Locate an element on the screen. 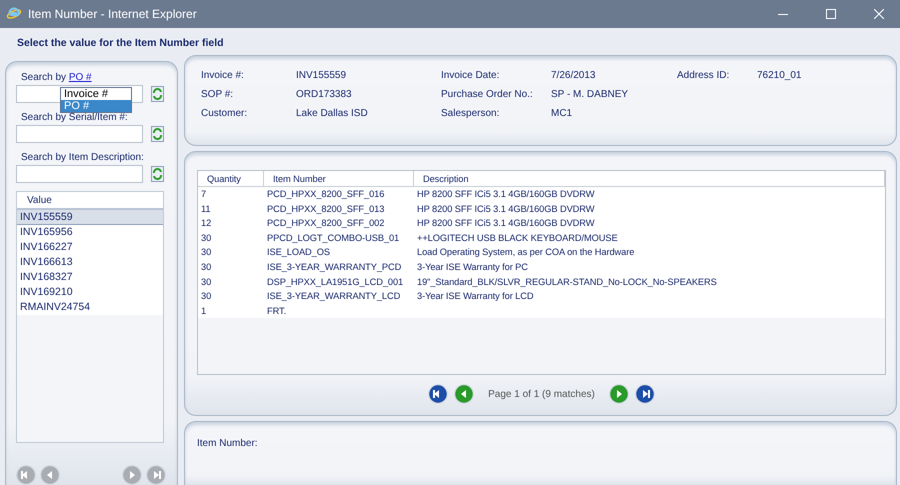 This screenshot has height=485, width=900. table-cell-text: PCD_HPXX_8200_SFF_016 is located at coordinates (326, 194).